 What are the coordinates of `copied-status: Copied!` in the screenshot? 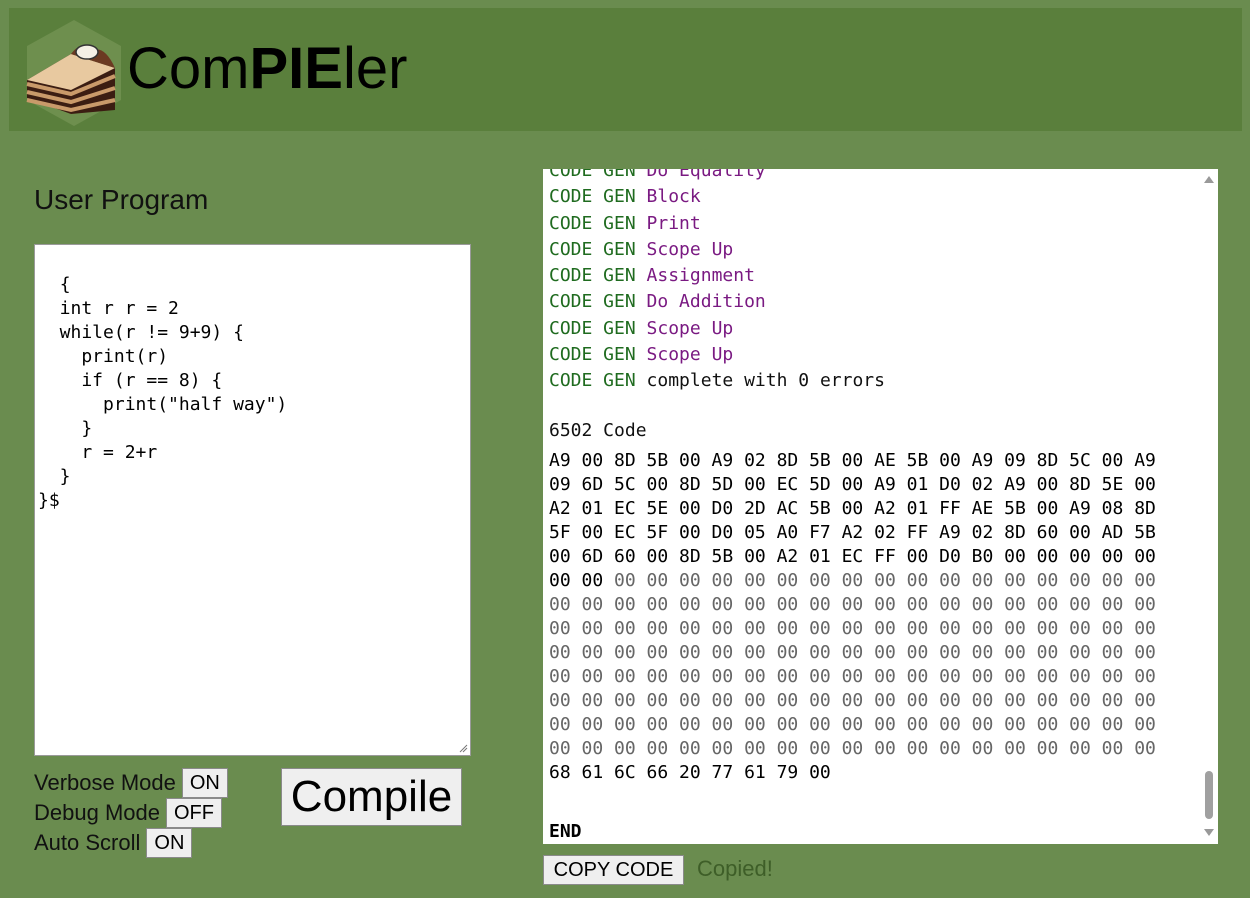 It's located at (735, 868).